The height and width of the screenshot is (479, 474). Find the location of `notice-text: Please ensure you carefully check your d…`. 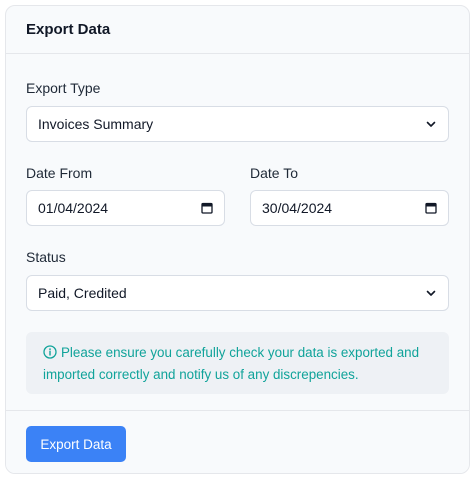

notice-text: Please ensure you carefully check your d… is located at coordinates (231, 363).